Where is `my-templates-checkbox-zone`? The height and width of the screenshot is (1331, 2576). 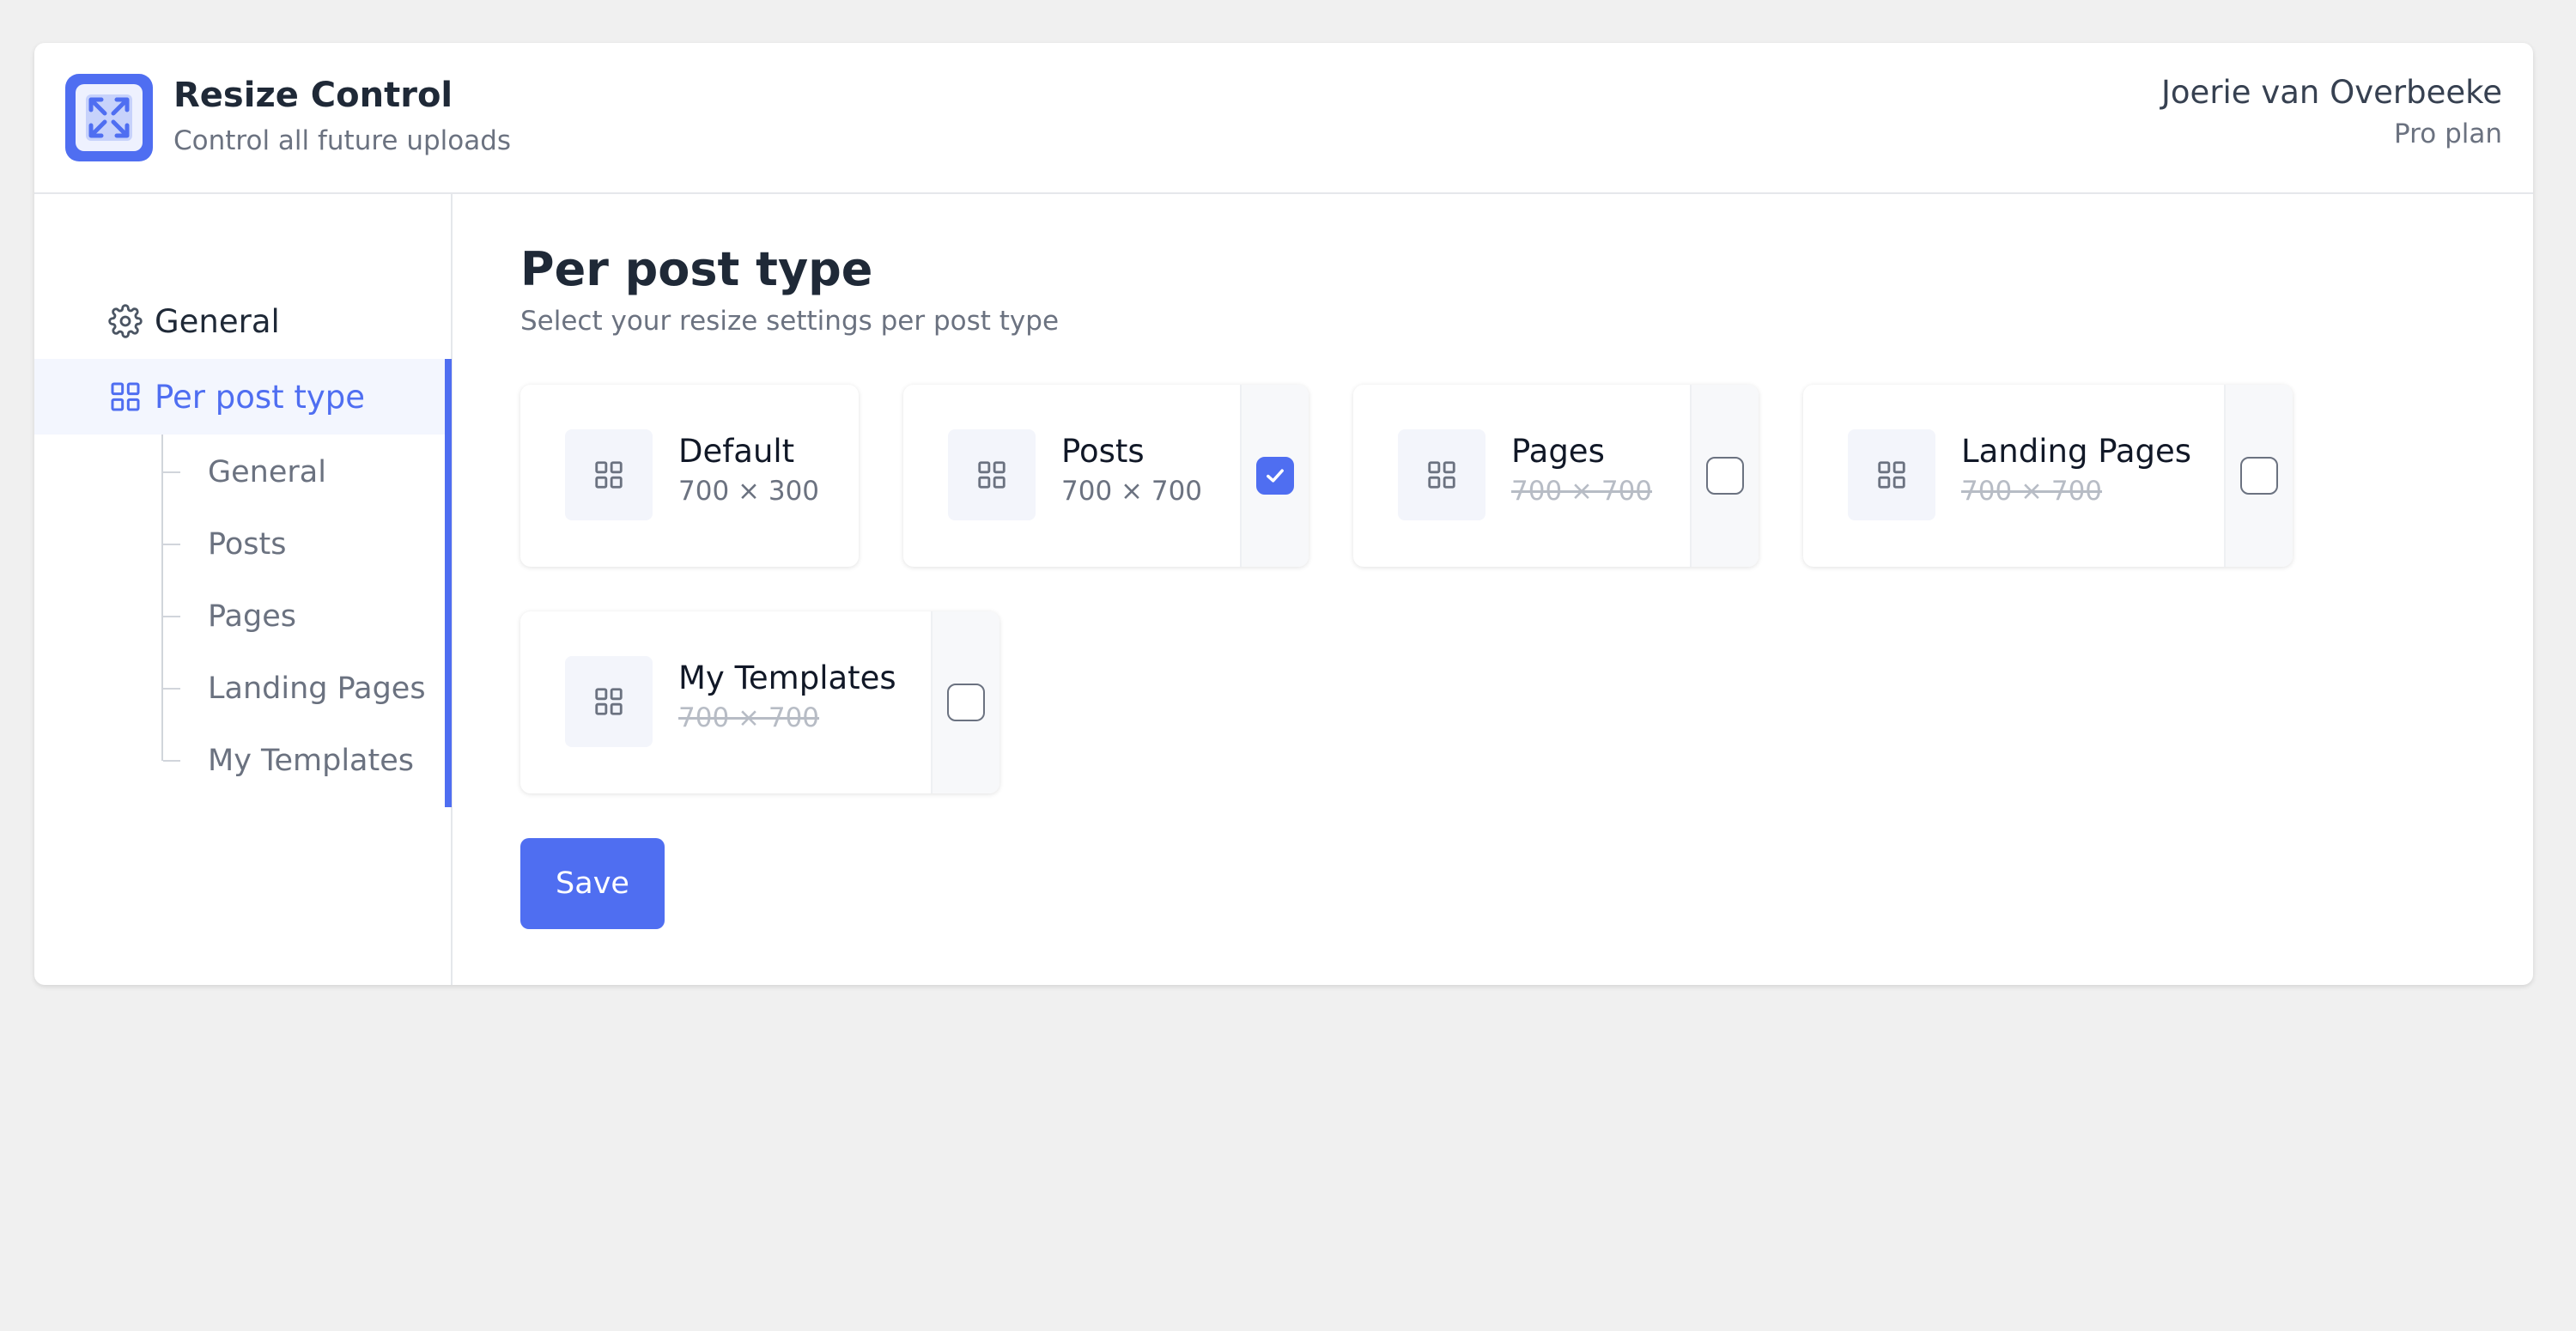
my-templates-checkbox-zone is located at coordinates (965, 702).